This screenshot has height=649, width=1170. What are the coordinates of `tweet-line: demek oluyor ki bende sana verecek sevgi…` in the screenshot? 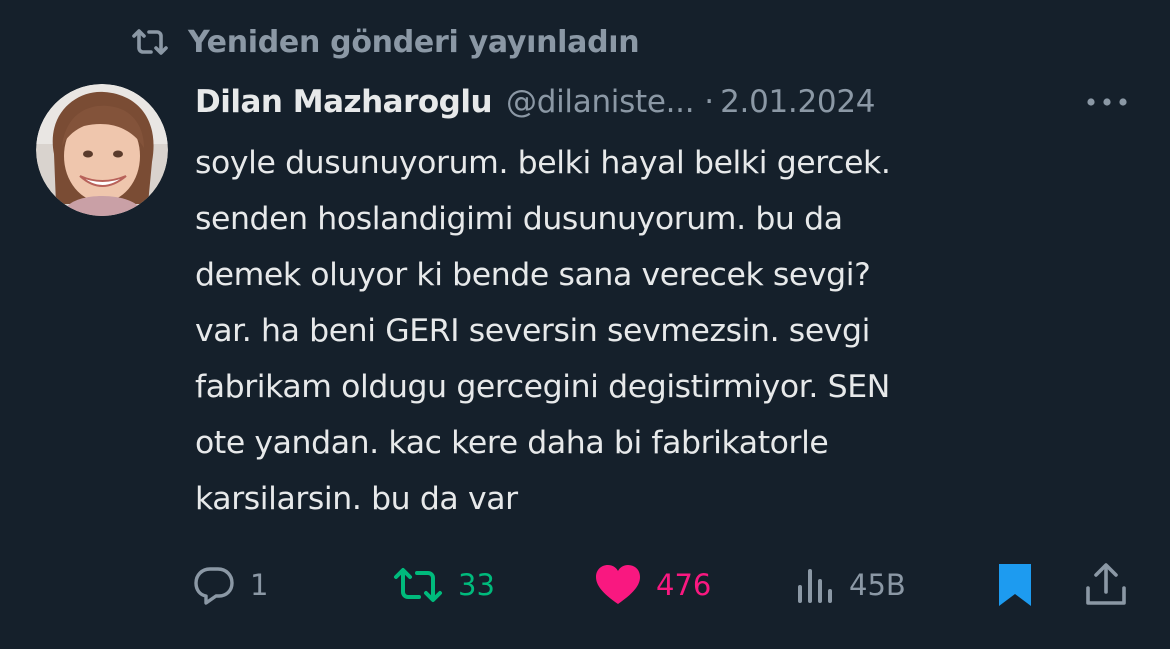 It's located at (533, 275).